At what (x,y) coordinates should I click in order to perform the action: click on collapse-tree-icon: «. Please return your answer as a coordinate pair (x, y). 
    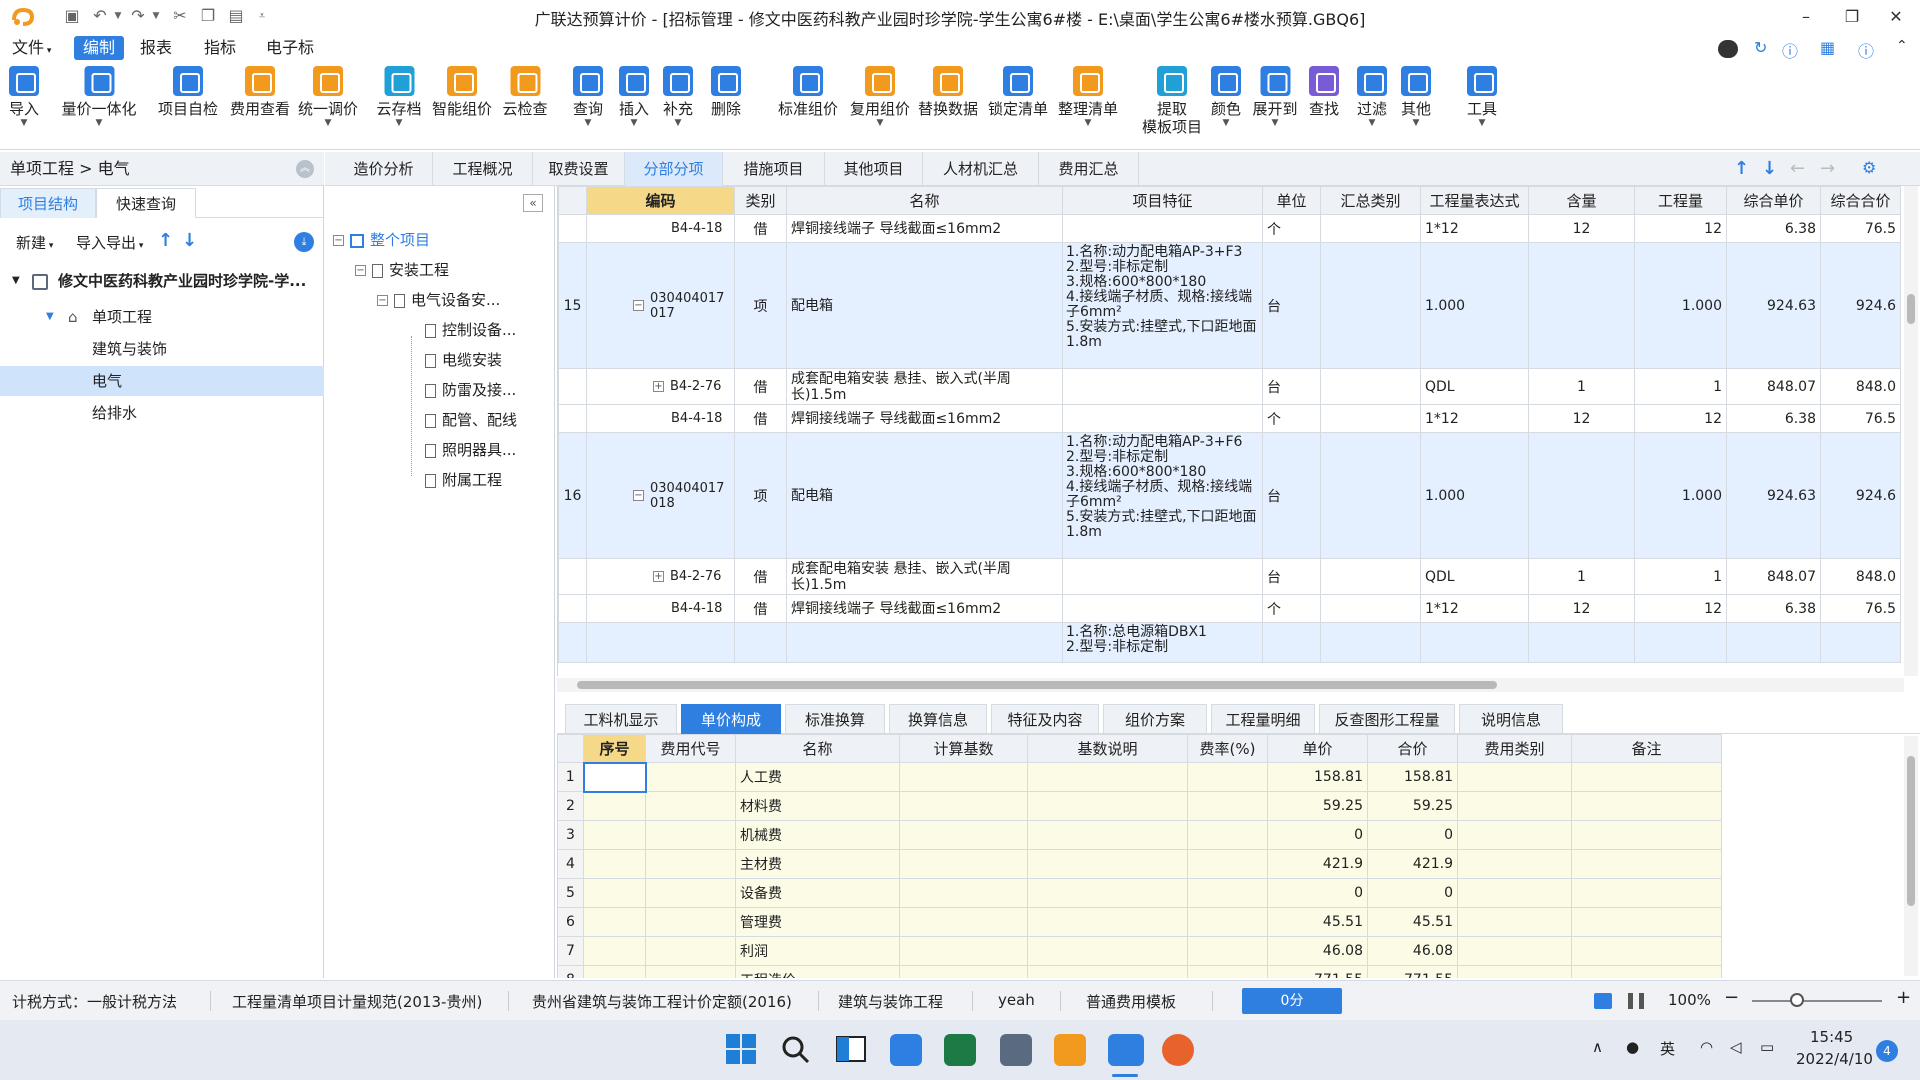
    Looking at the image, I should click on (533, 203).